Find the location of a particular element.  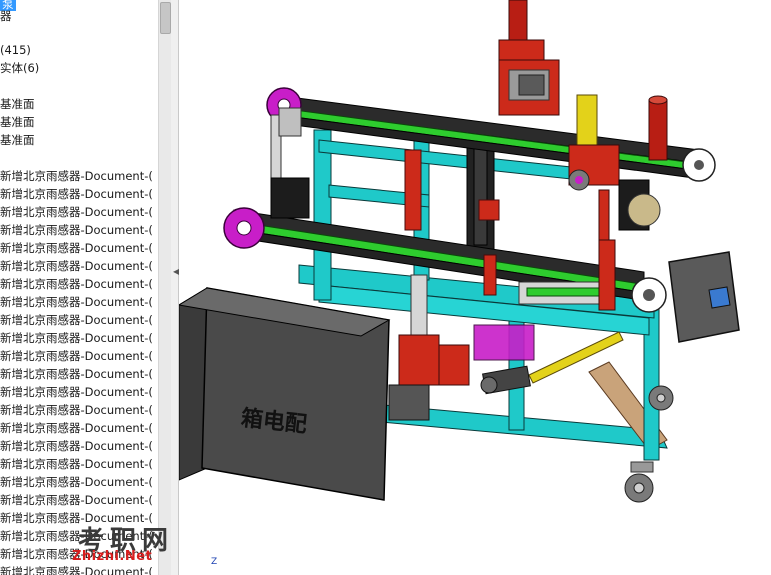

top-assembly-gray is located at coordinates (531, 85).